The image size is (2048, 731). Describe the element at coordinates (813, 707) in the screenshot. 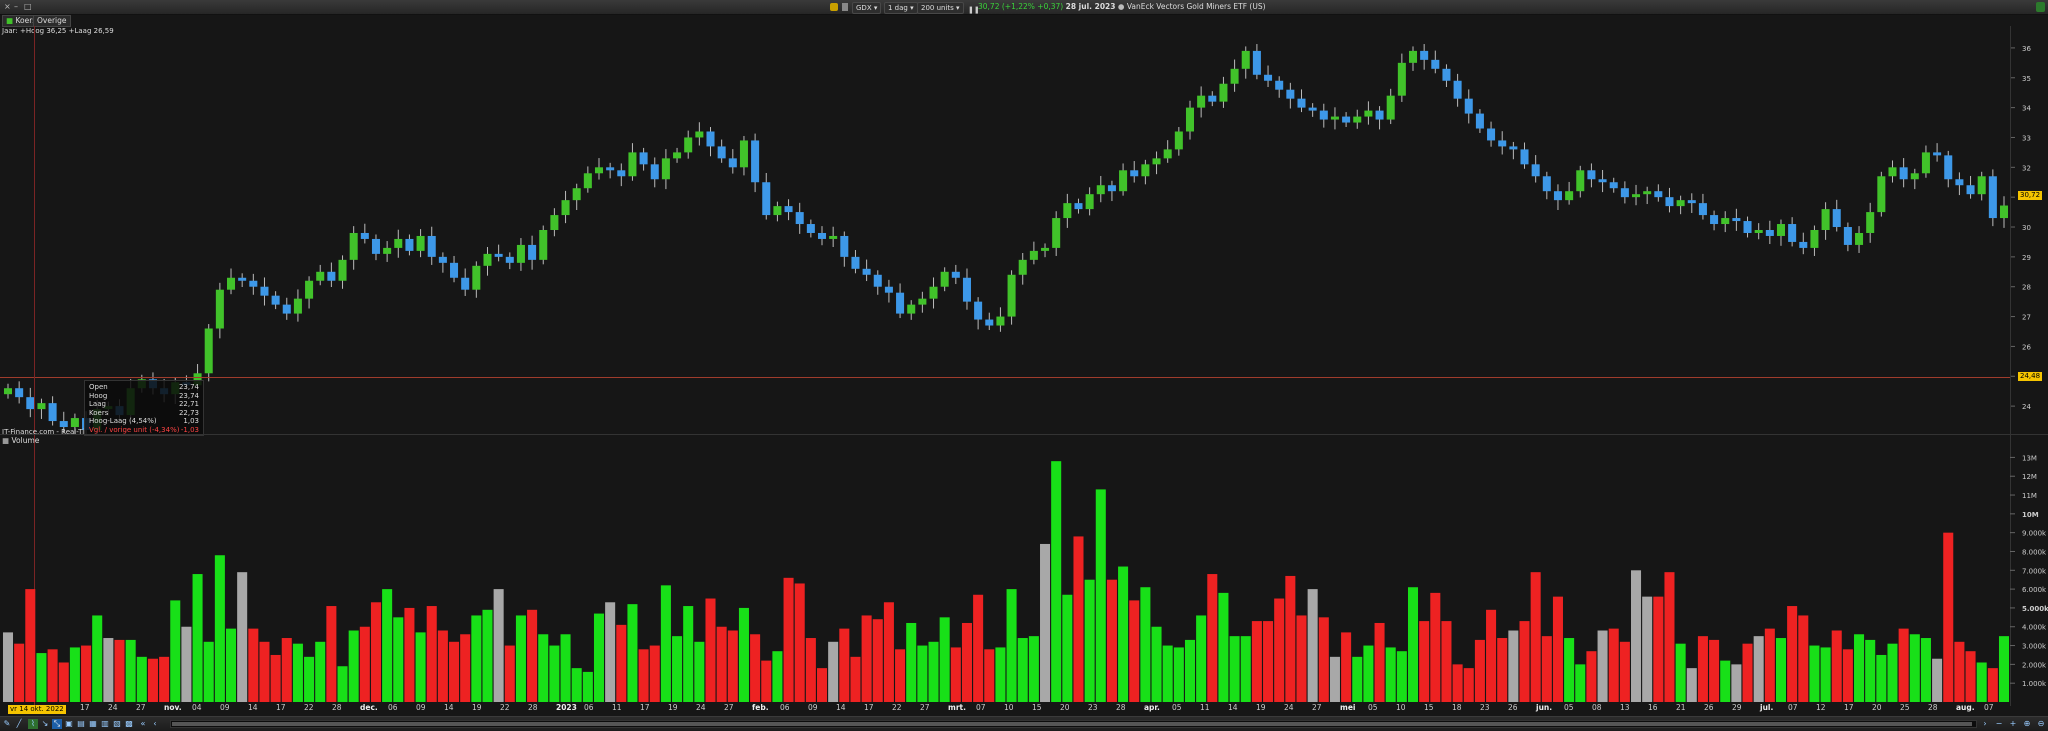

I see `date-axis-label: 09` at that location.